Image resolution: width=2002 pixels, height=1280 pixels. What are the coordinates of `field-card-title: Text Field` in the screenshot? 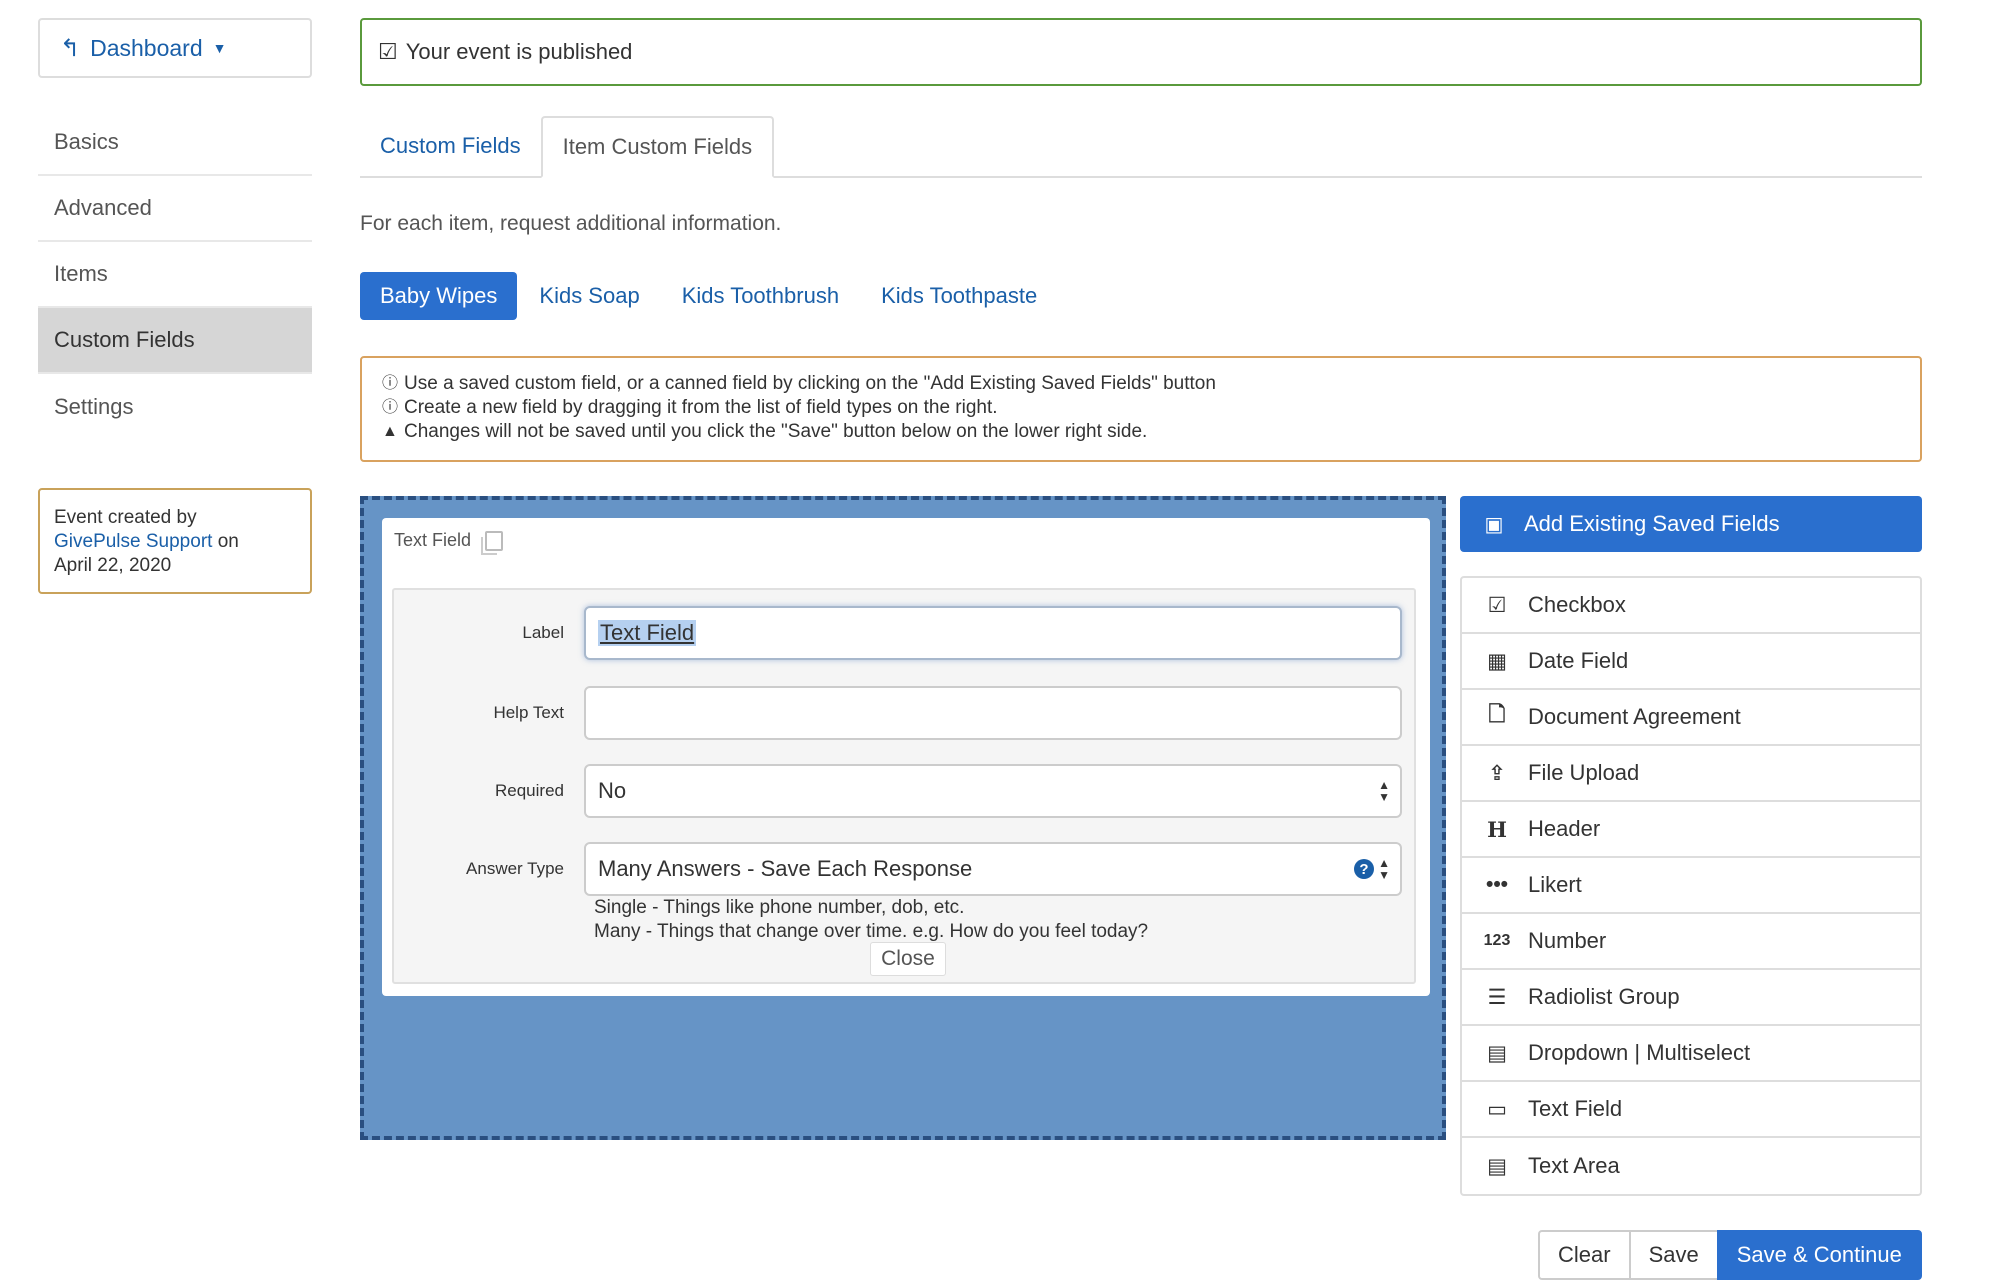 It's located at (433, 540).